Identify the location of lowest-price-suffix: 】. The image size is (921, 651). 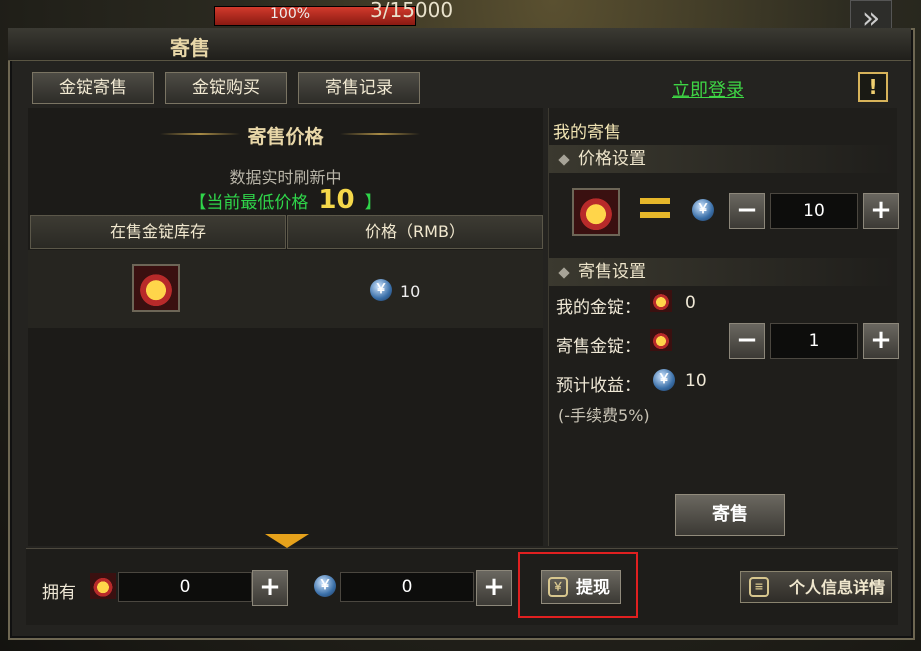
(373, 203).